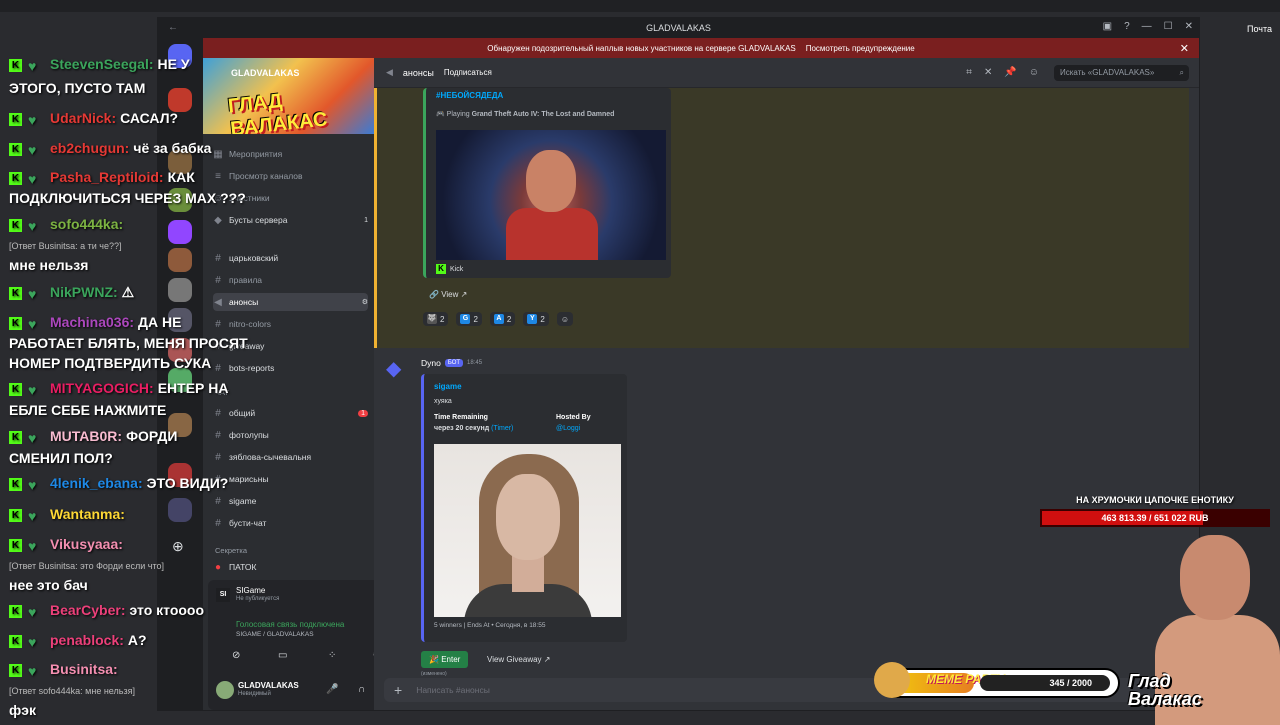 The height and width of the screenshot is (725, 1280). What do you see at coordinates (892, 680) in the screenshot?
I see `doge-icon` at bounding box center [892, 680].